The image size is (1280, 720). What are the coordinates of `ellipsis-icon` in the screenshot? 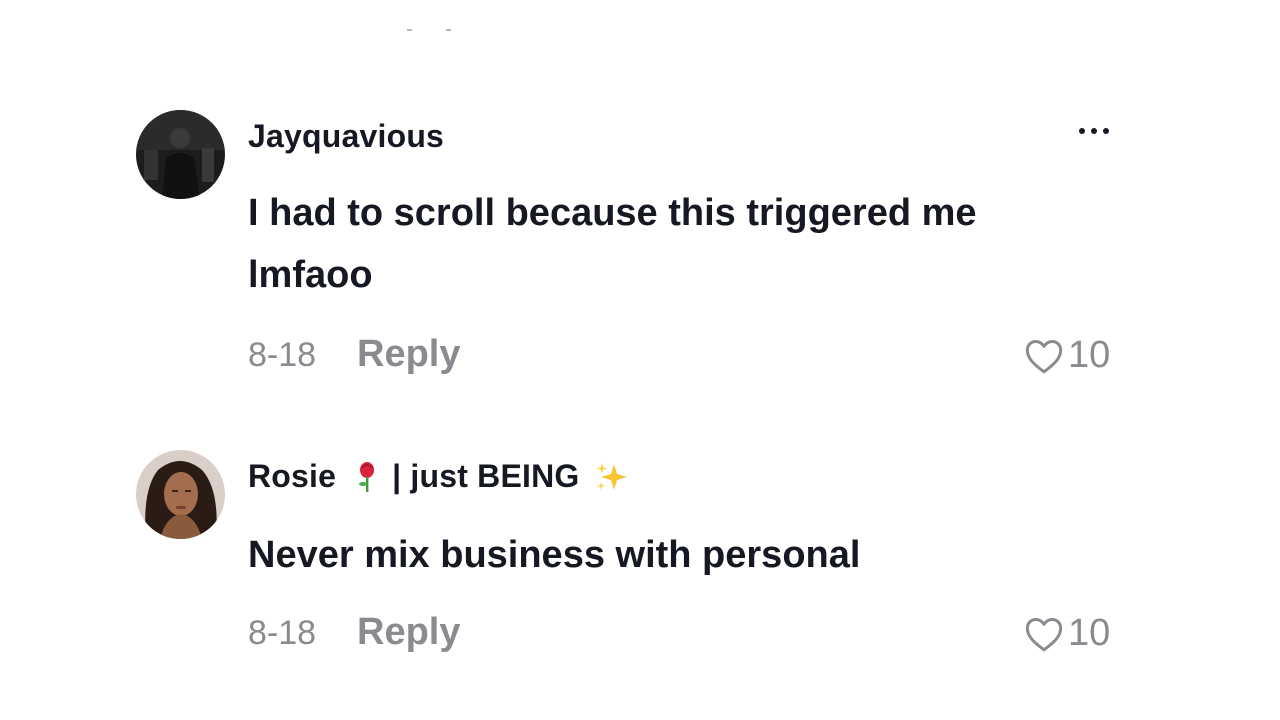 It's located at (1096, 131).